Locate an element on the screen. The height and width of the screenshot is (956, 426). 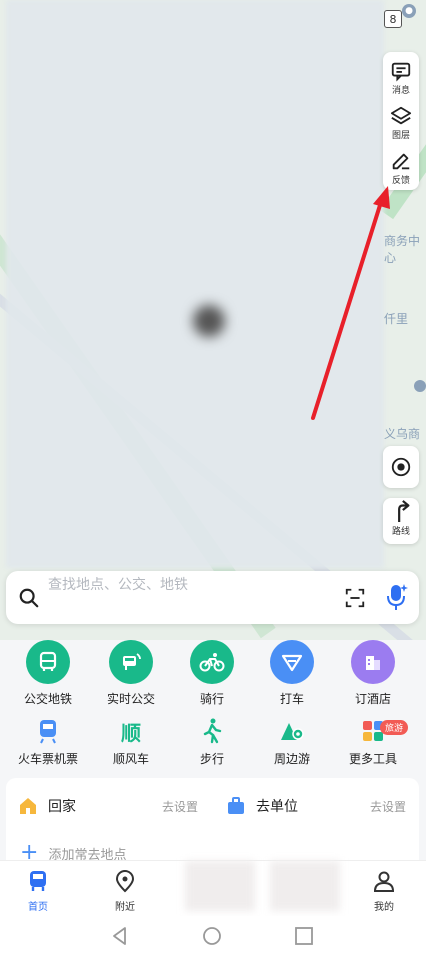
secondary-action-label: 顺风车 is located at coordinates (130, 759).